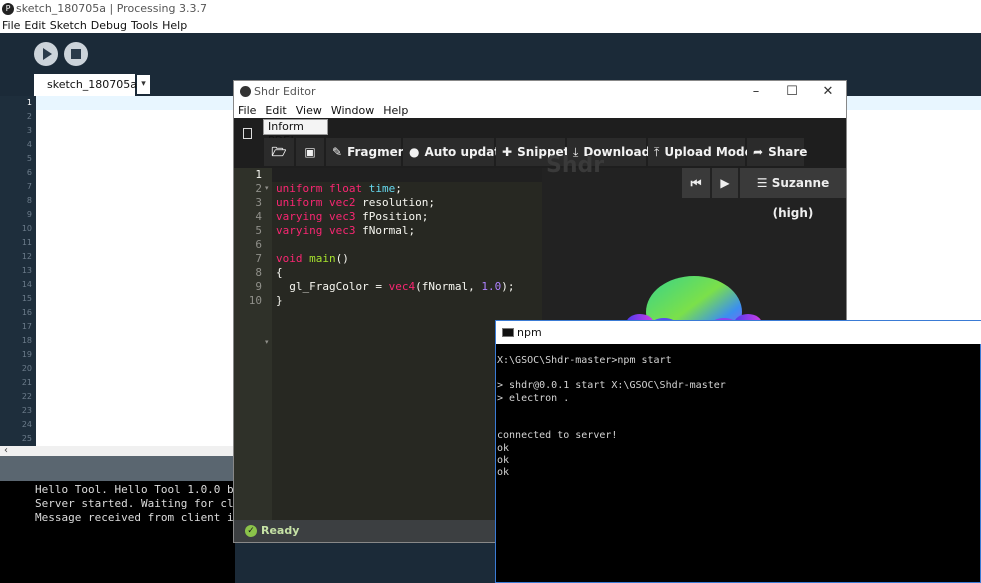  Describe the element at coordinates (29, 130) in the screenshot. I see `line-number: 3` at that location.